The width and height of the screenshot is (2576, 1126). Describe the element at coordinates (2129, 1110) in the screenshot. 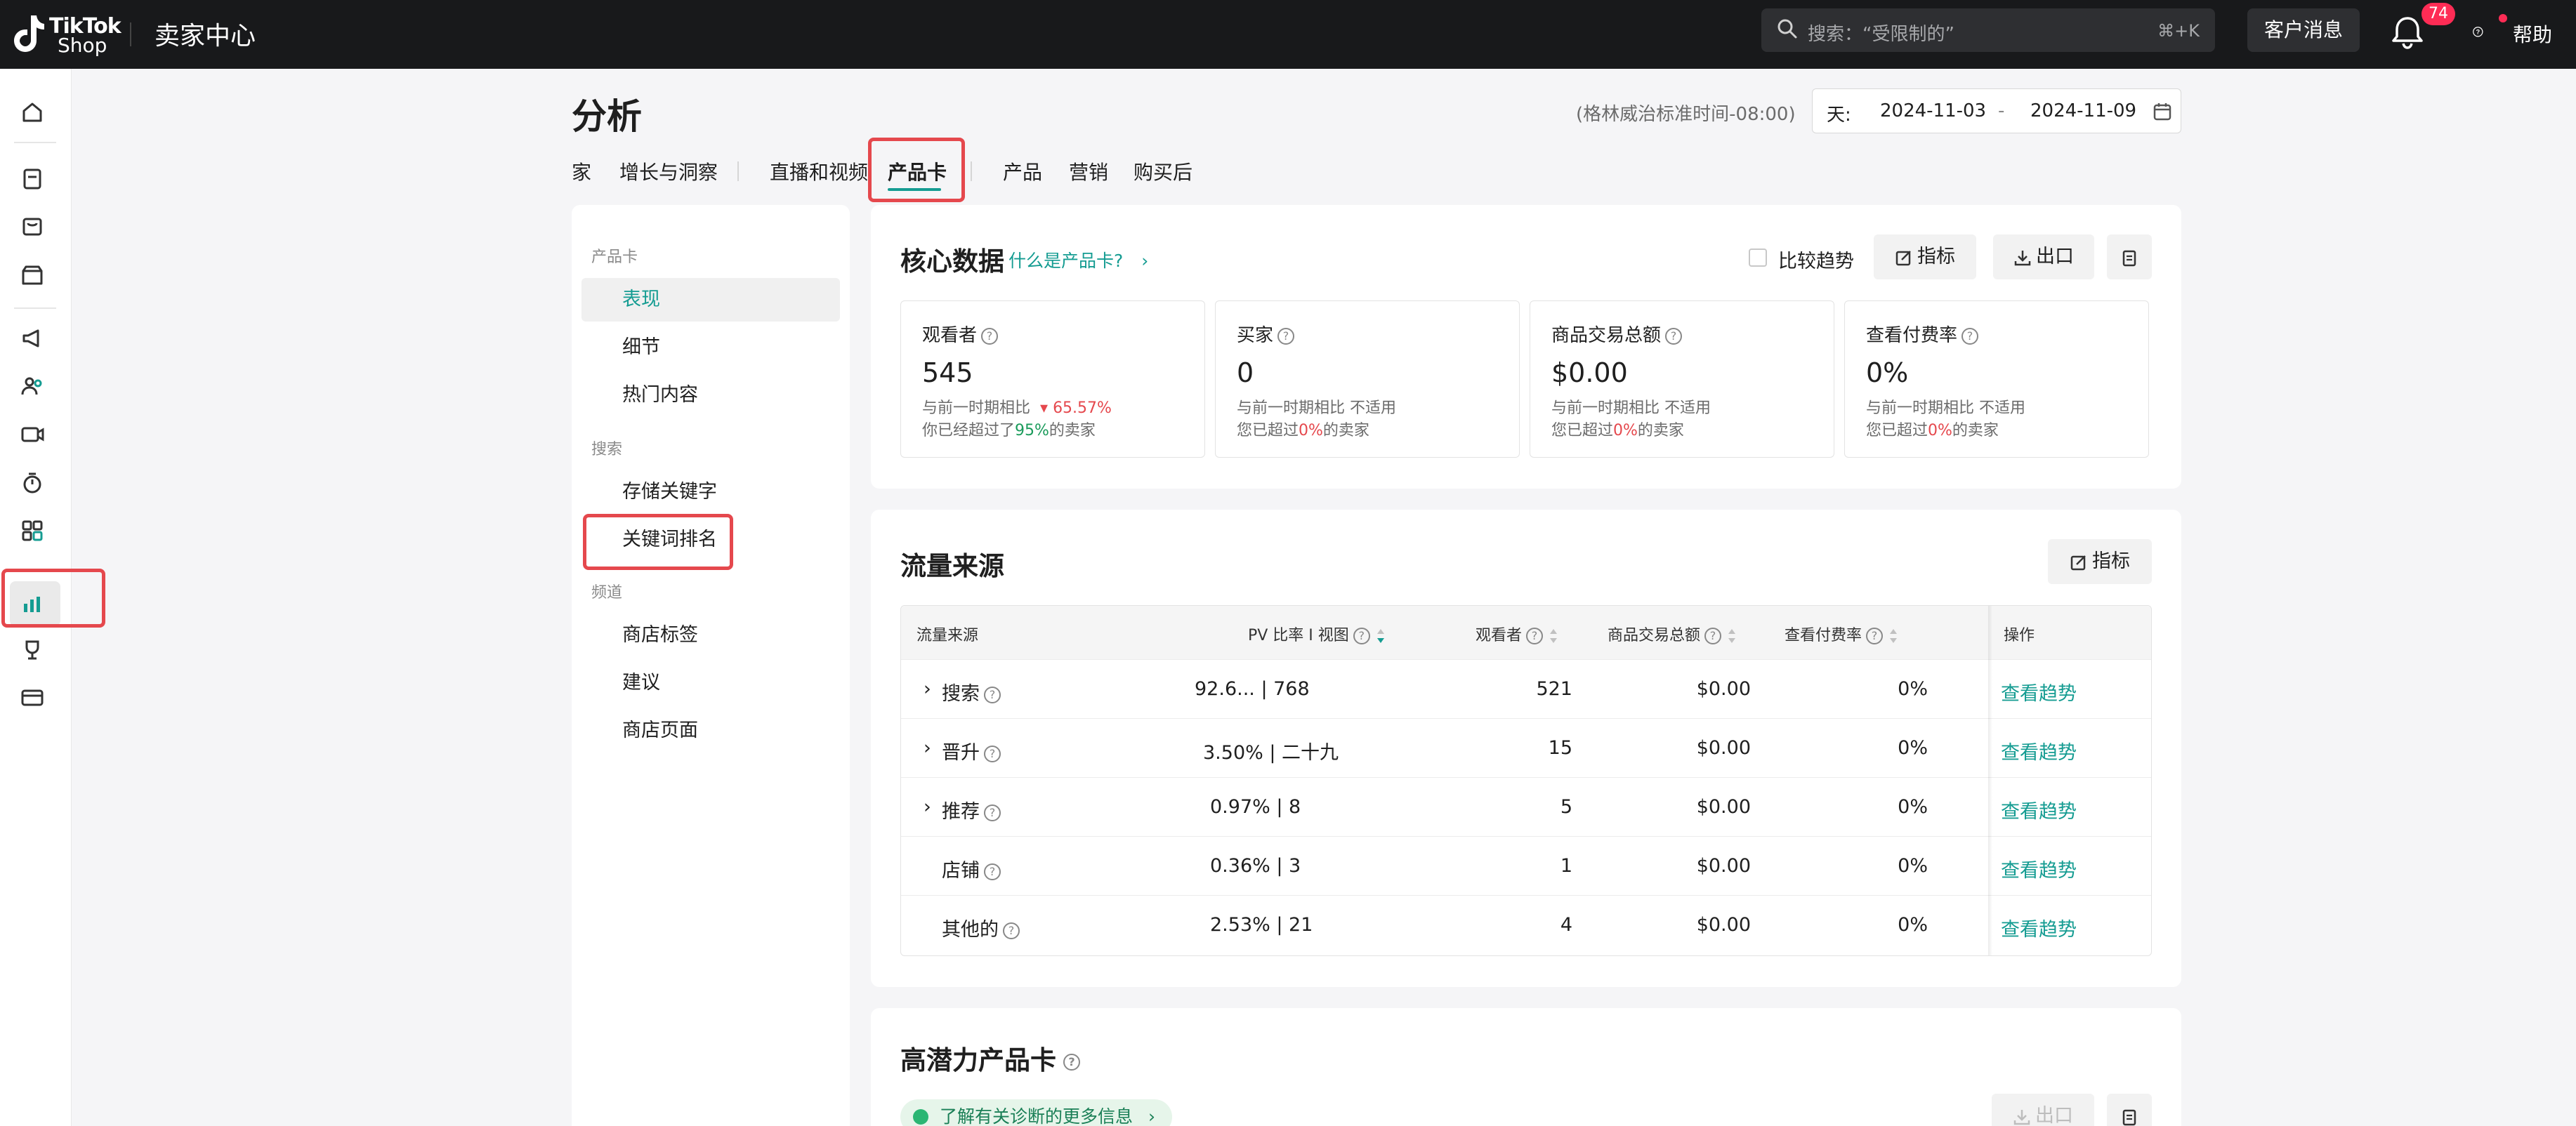

I see `potential-notes-button` at that location.